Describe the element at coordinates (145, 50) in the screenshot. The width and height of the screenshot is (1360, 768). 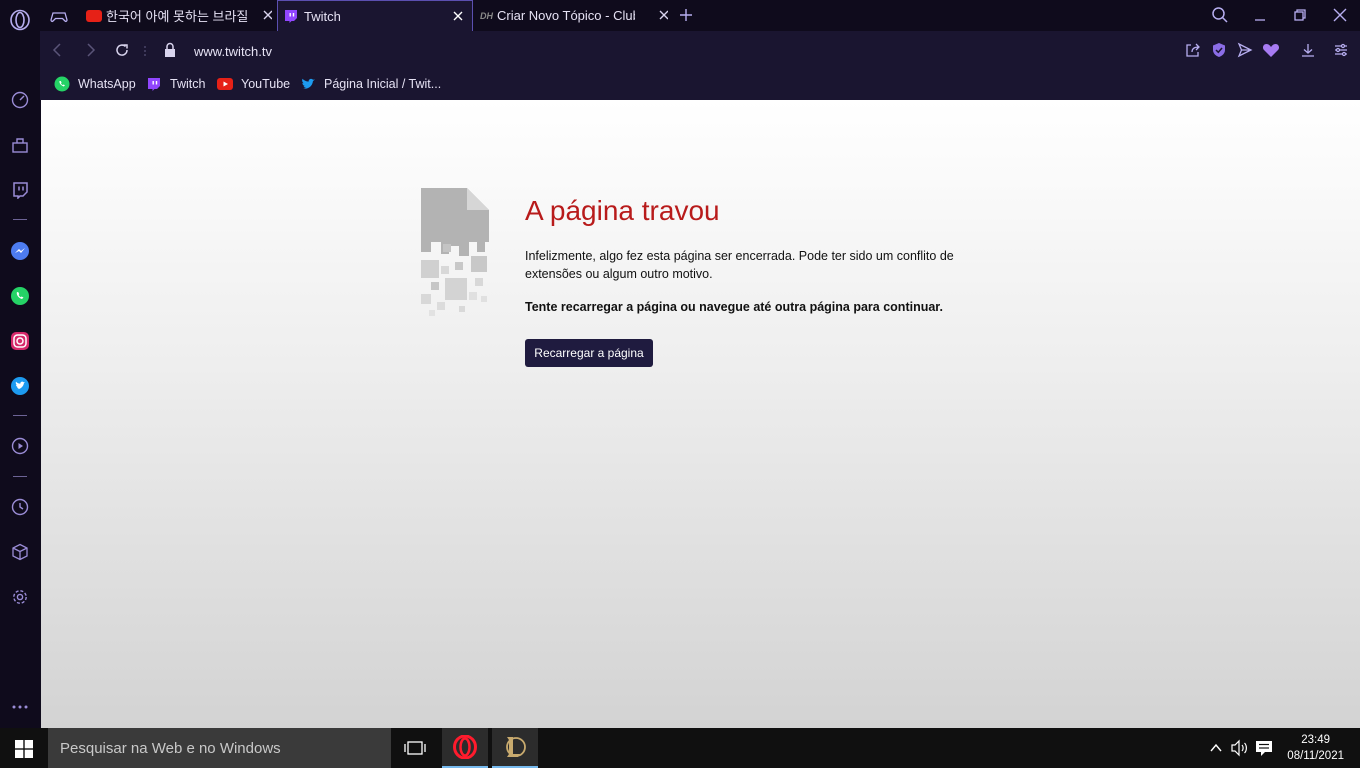
I see `separator-dots` at that location.